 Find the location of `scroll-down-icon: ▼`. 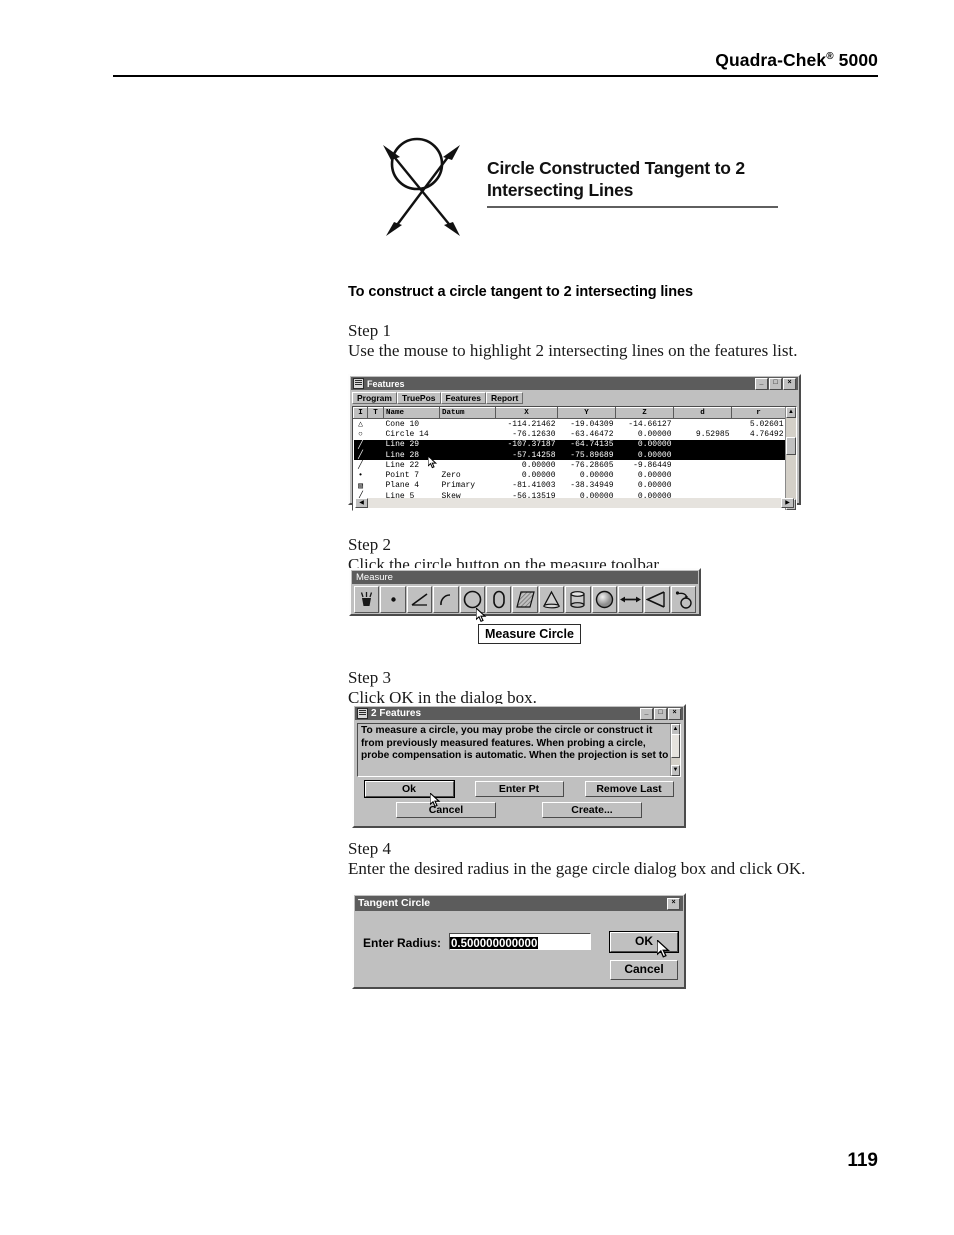

scroll-down-icon: ▼ is located at coordinates (675, 770).